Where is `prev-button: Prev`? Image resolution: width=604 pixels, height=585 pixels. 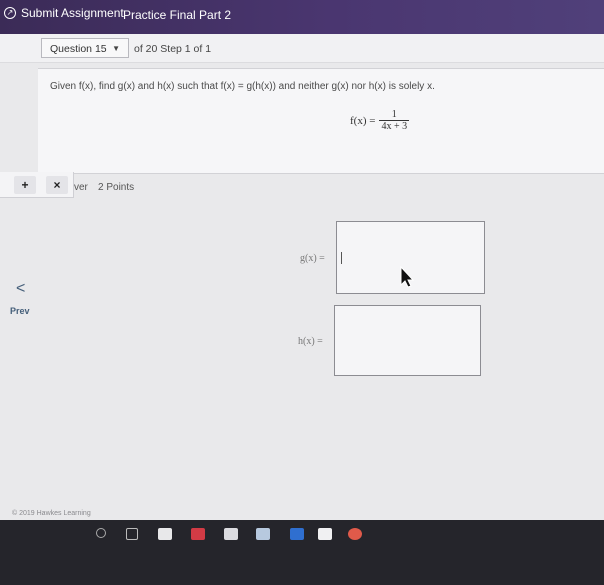
prev-button: Prev is located at coordinates (20, 311).